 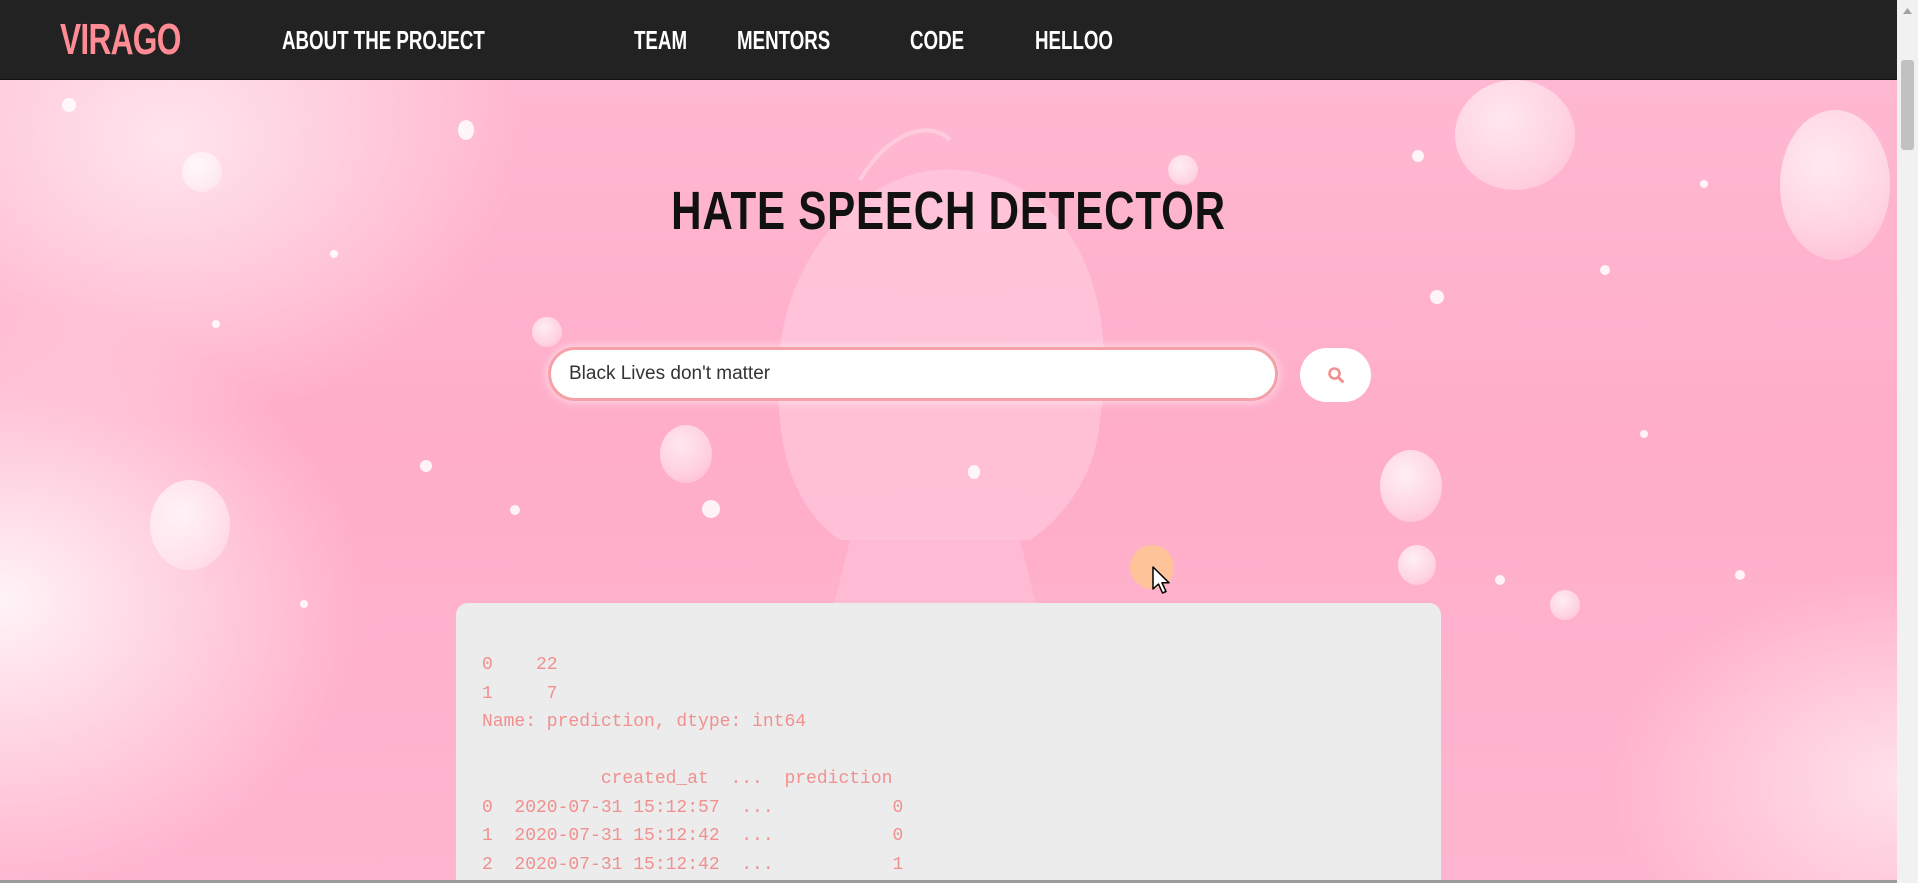 What do you see at coordinates (948, 751) in the screenshot?
I see `result-line` at bounding box center [948, 751].